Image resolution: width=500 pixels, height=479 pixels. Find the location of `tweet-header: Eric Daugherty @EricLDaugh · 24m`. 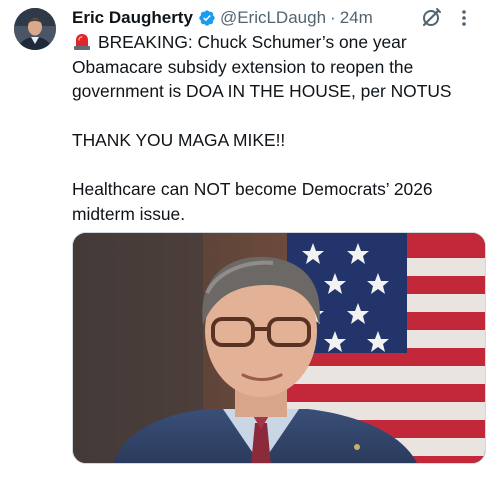

tweet-header: Eric Daugherty @EricLDaugh · 24m is located at coordinates (279, 18).